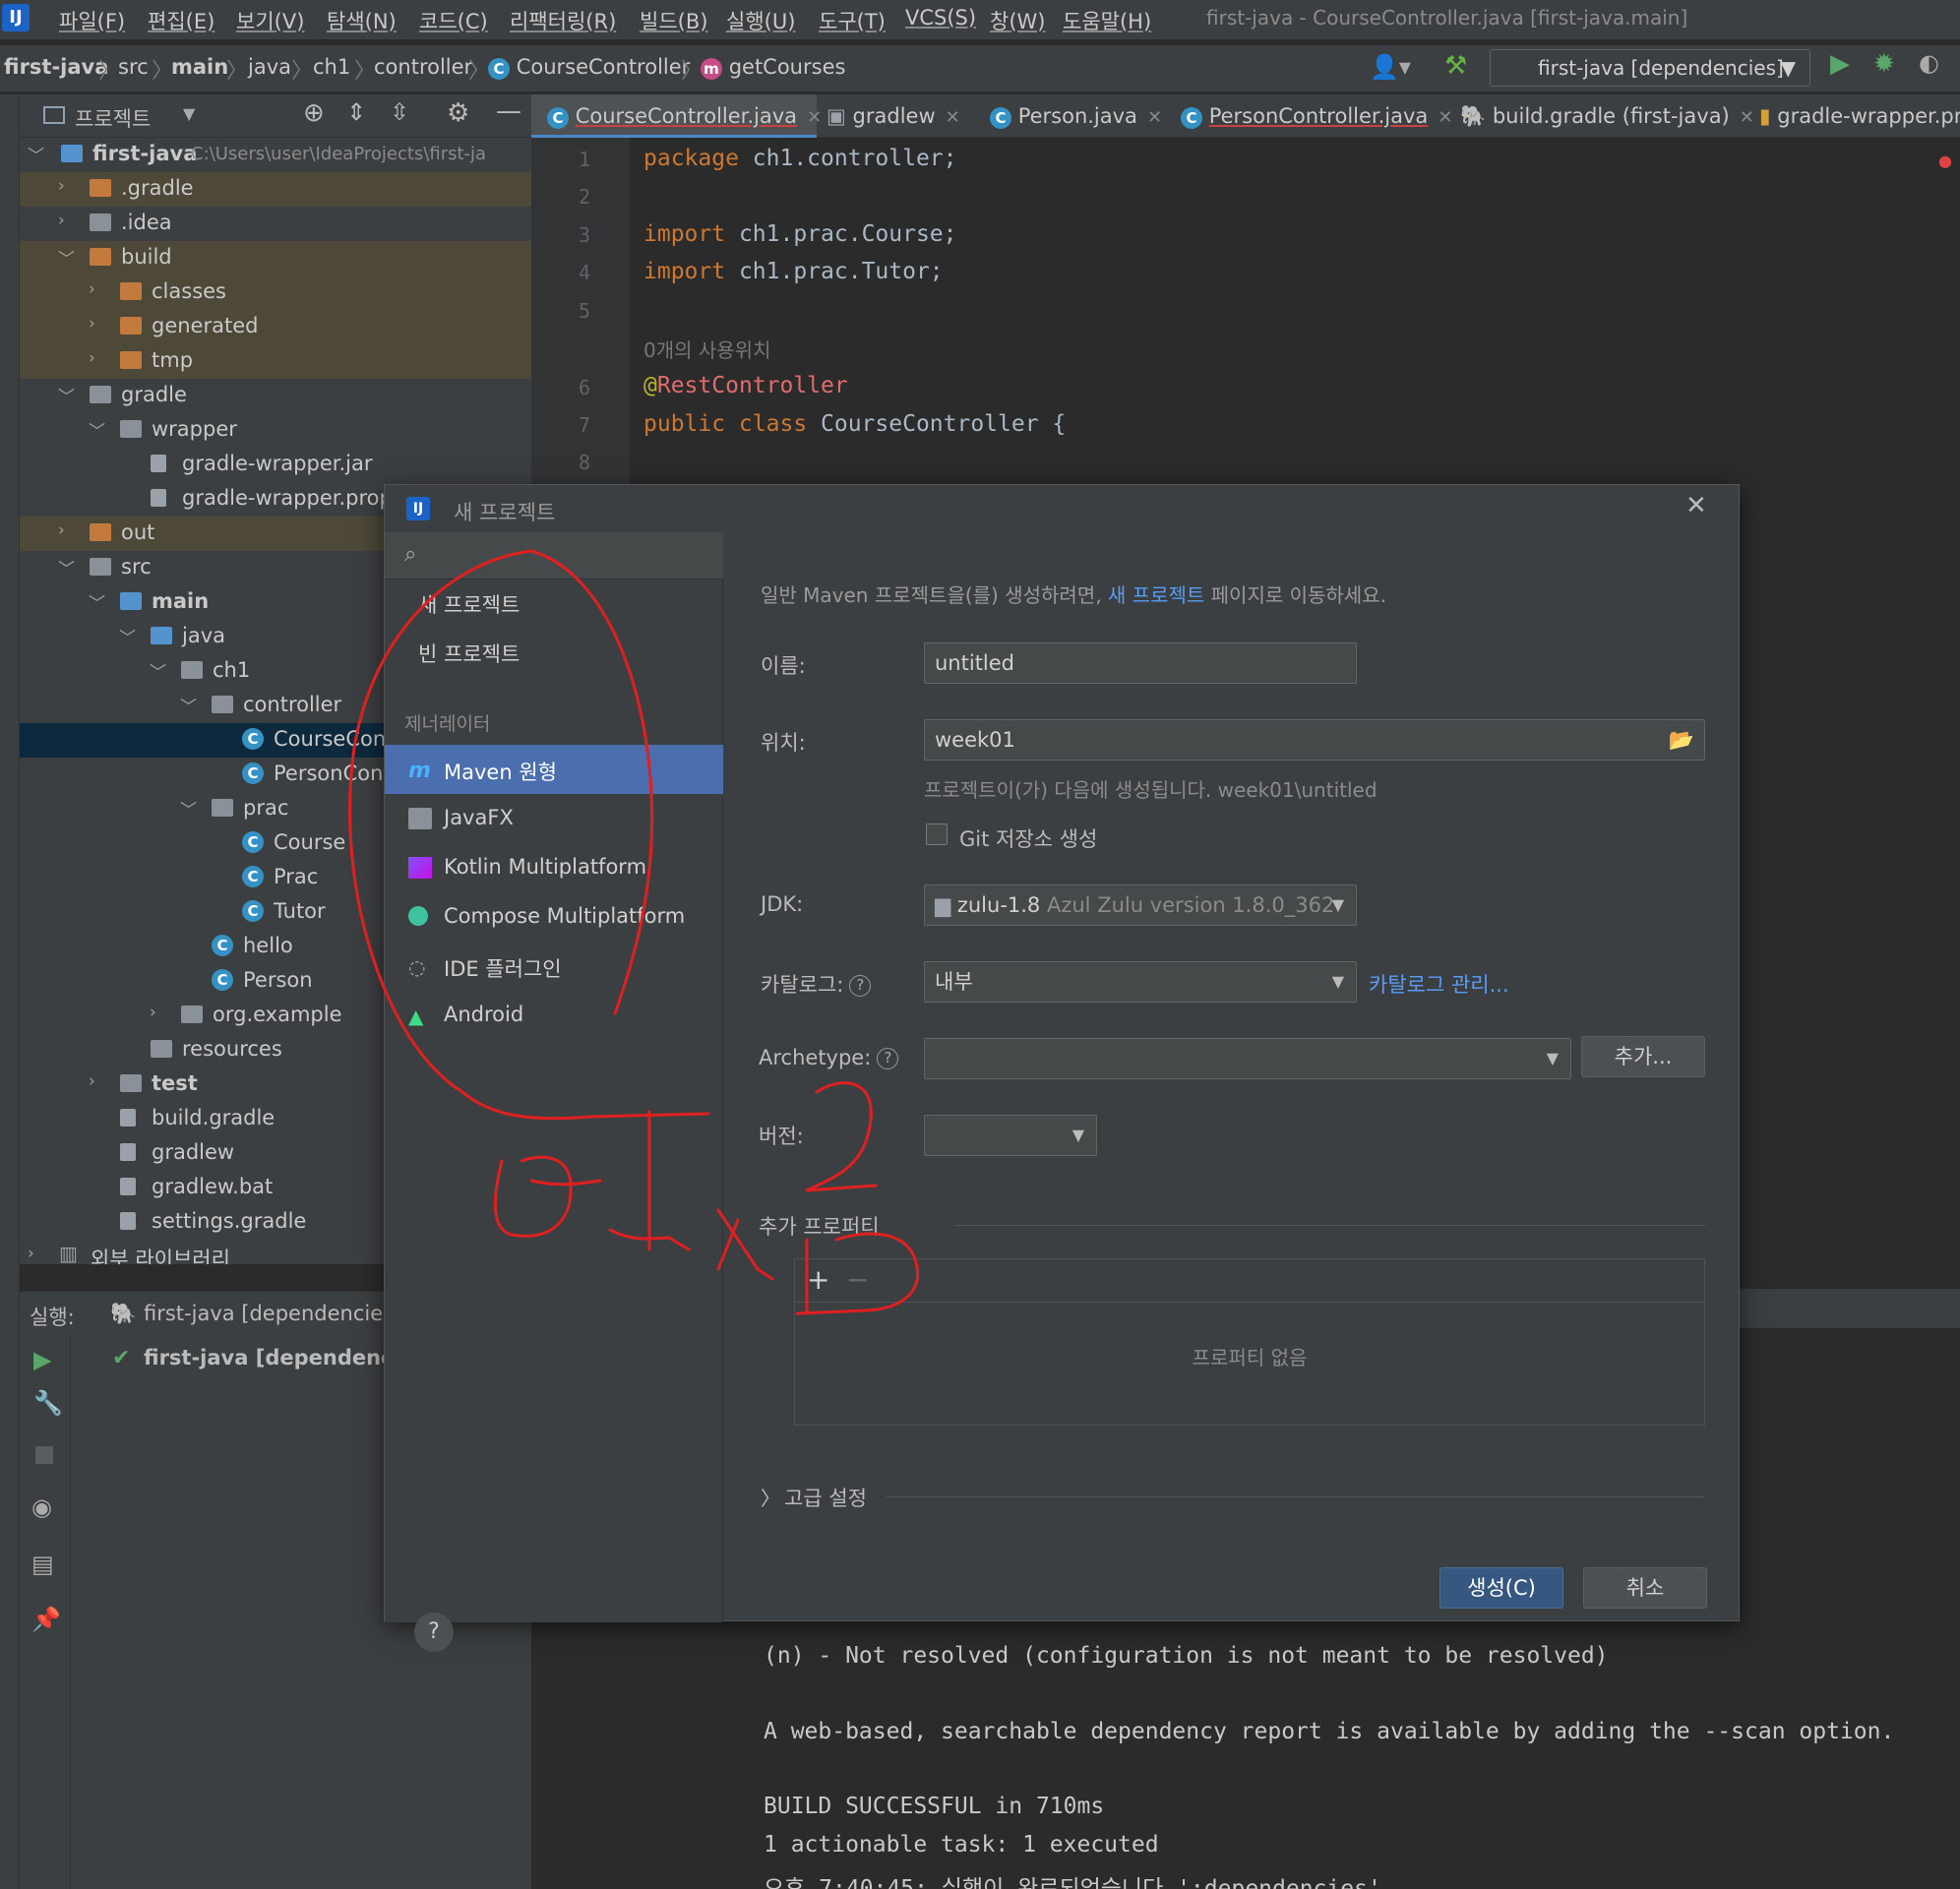  Describe the element at coordinates (275, 327) in the screenshot. I see `tree-item: › generated` at that location.